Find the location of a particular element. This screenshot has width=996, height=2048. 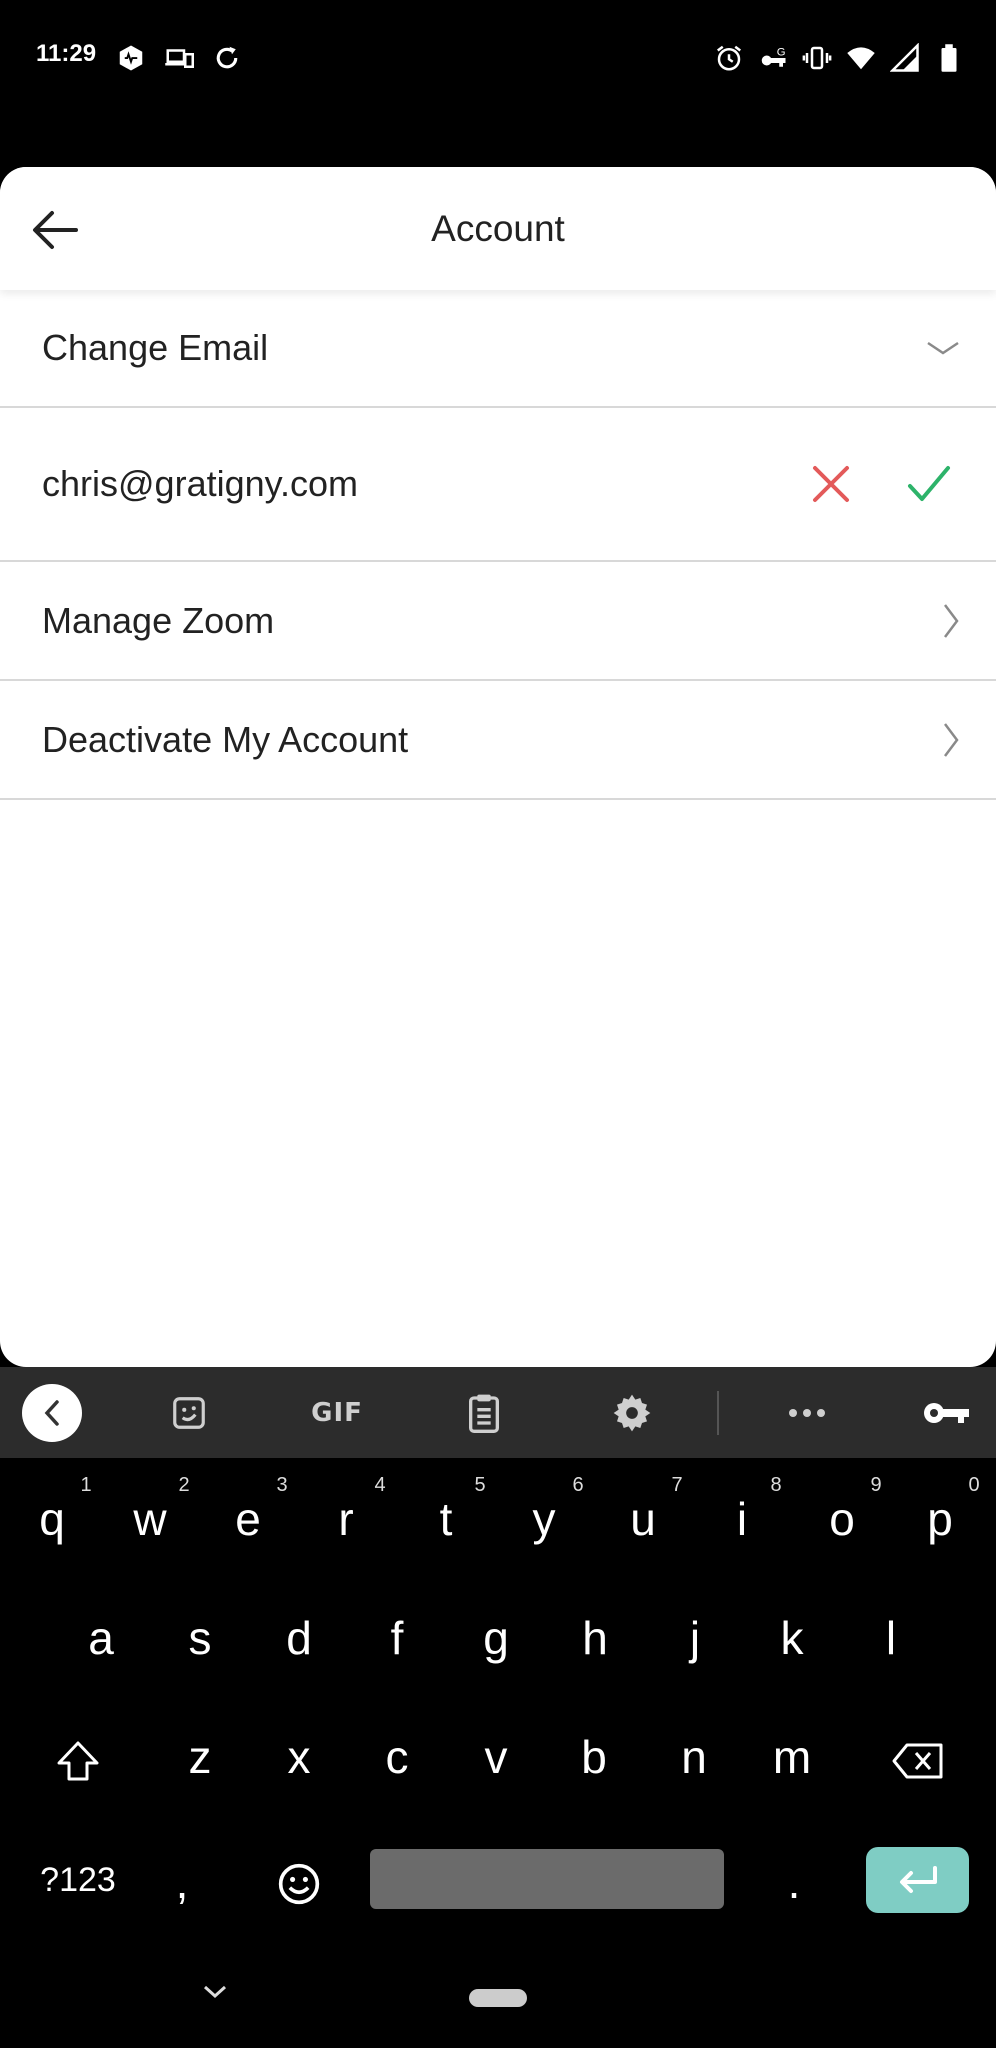

close-icon is located at coordinates (831, 484).